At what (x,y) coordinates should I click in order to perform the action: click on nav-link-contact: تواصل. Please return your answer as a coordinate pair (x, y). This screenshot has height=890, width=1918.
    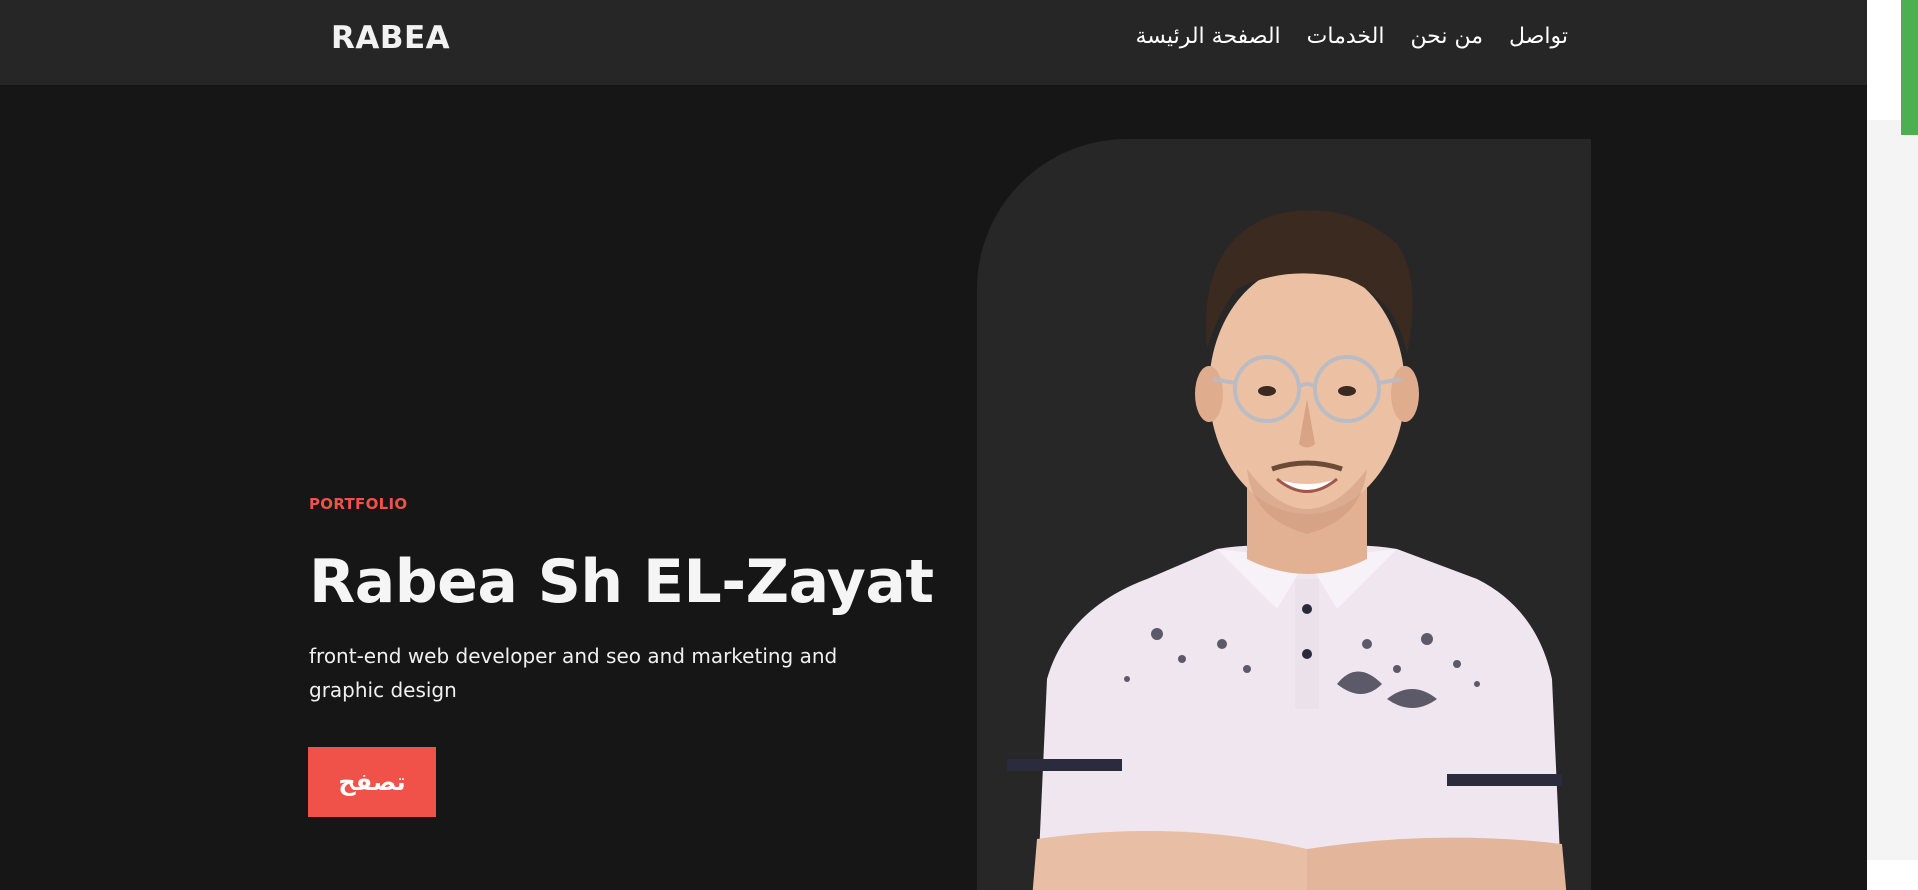
    Looking at the image, I should click on (1538, 36).